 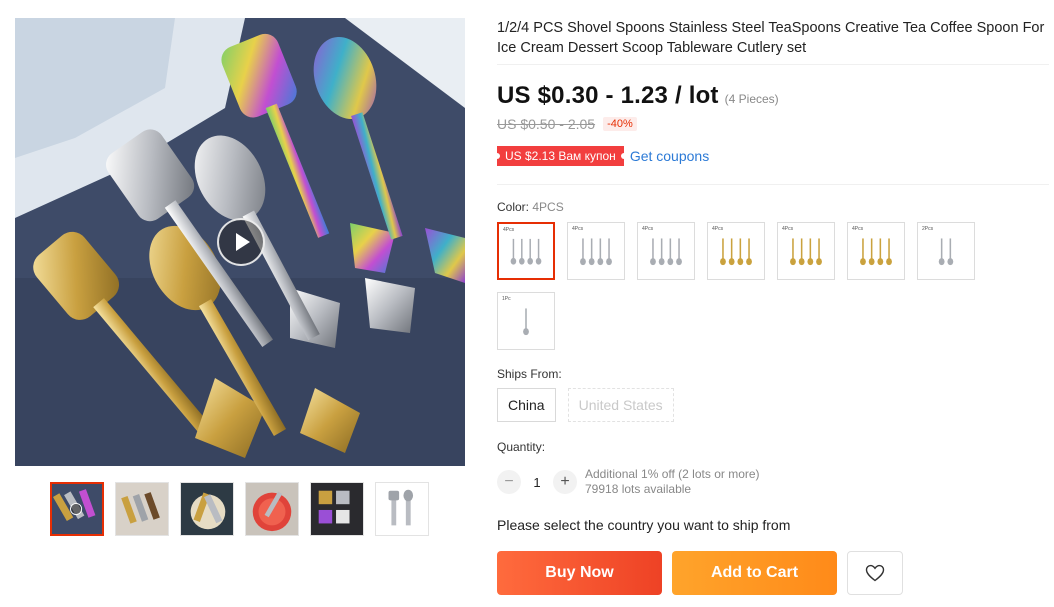 What do you see at coordinates (672, 474) in the screenshot?
I see `bulk-discount-note: Additional 1% off (2 lots or more)` at bounding box center [672, 474].